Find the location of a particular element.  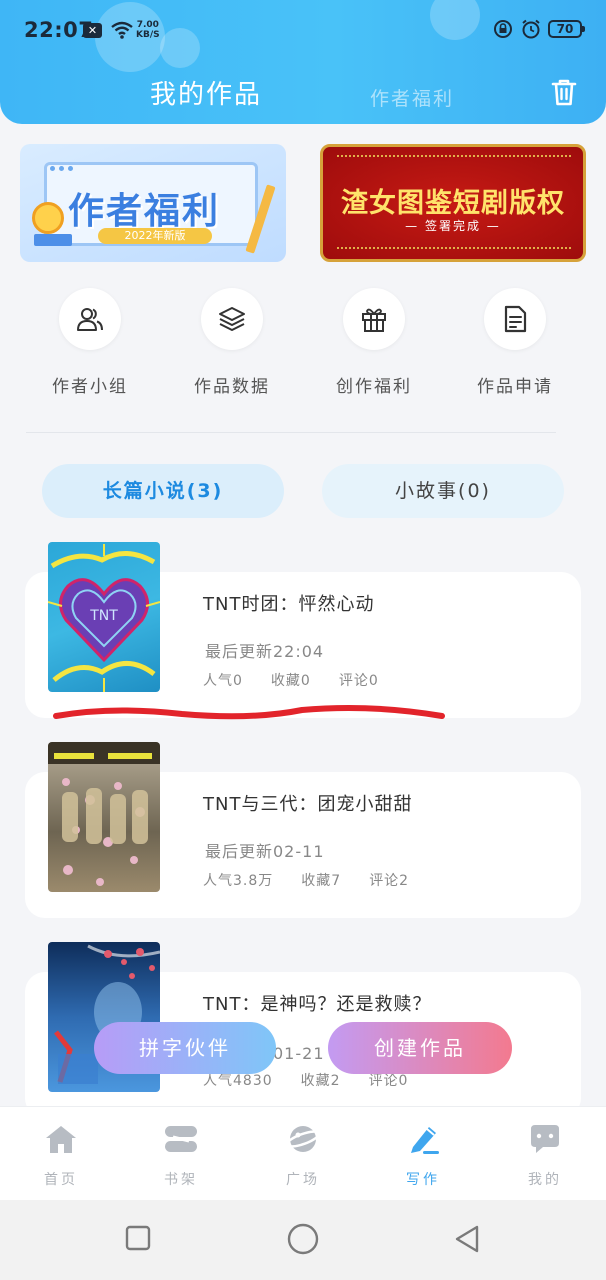

work-last-updated: 最后更新22:04 is located at coordinates (265, 651).